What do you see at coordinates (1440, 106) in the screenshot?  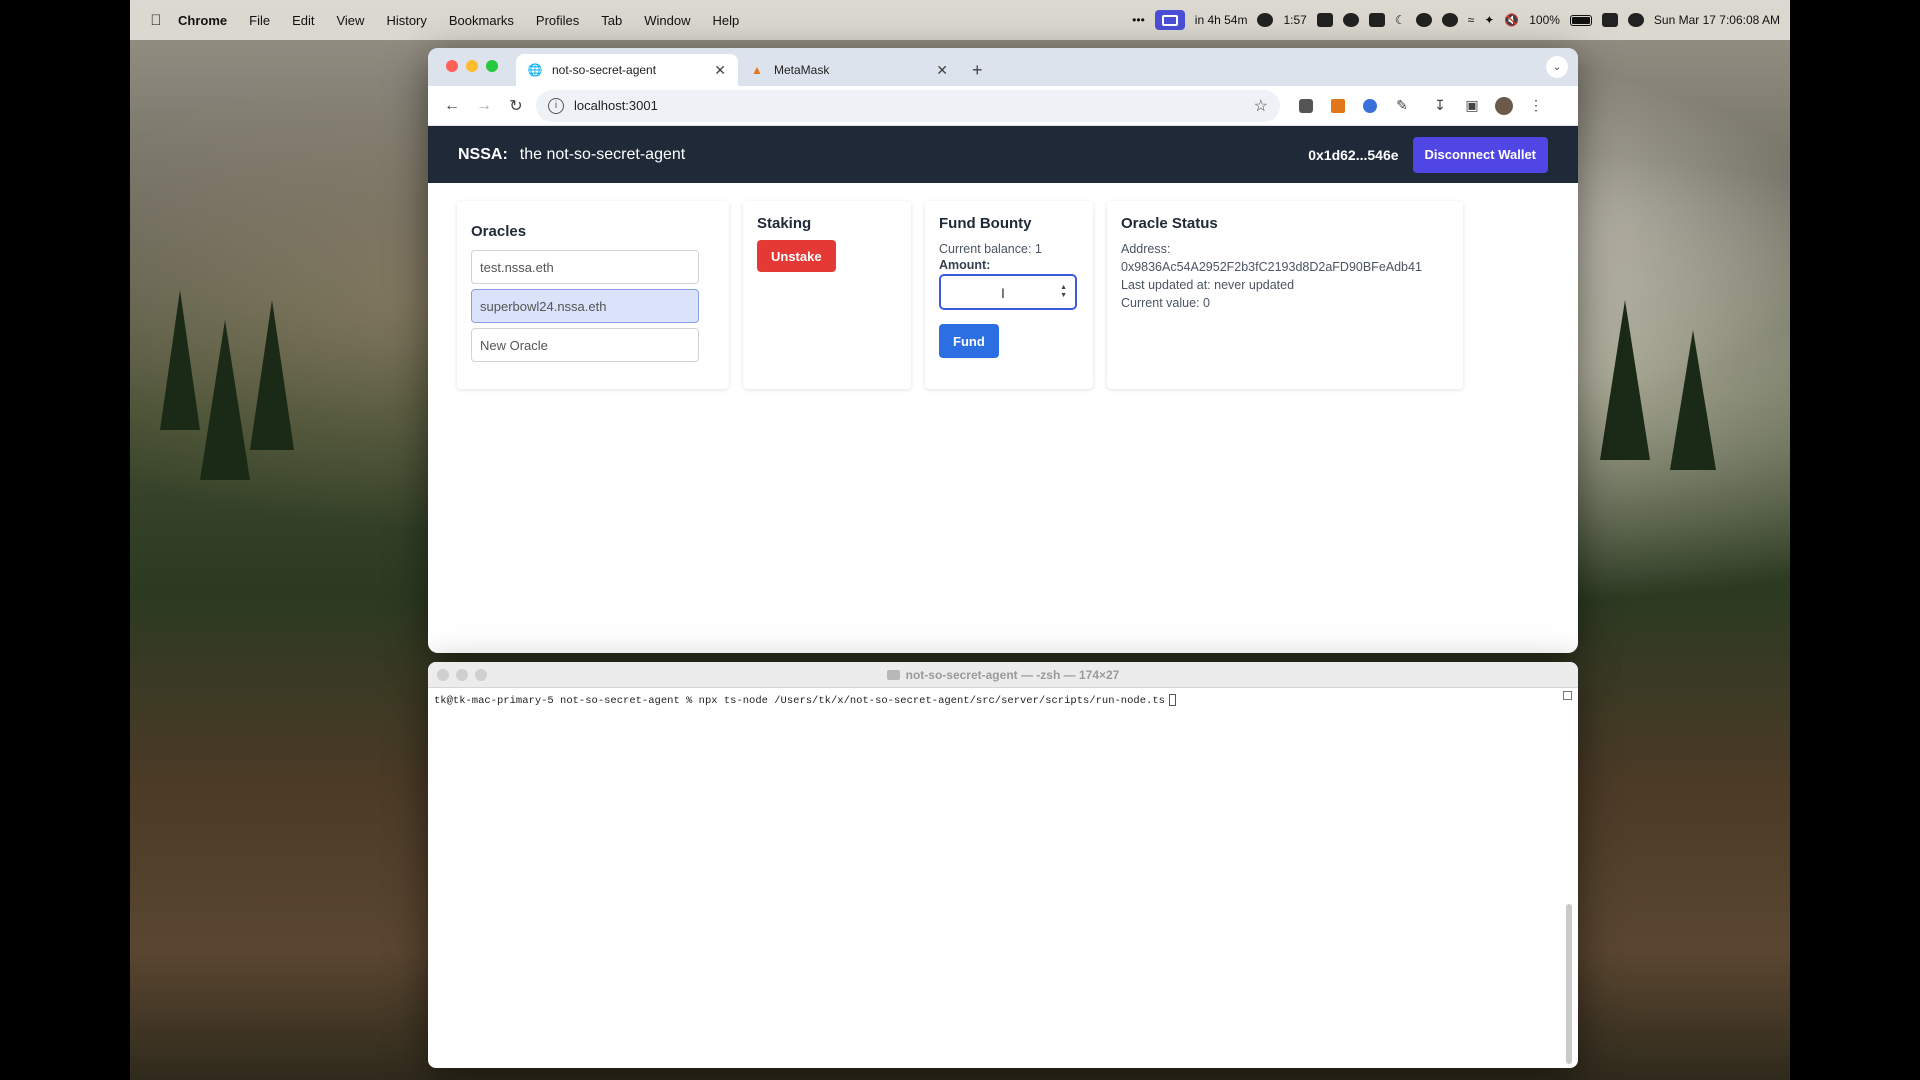 I see `download-icon: ↧` at bounding box center [1440, 106].